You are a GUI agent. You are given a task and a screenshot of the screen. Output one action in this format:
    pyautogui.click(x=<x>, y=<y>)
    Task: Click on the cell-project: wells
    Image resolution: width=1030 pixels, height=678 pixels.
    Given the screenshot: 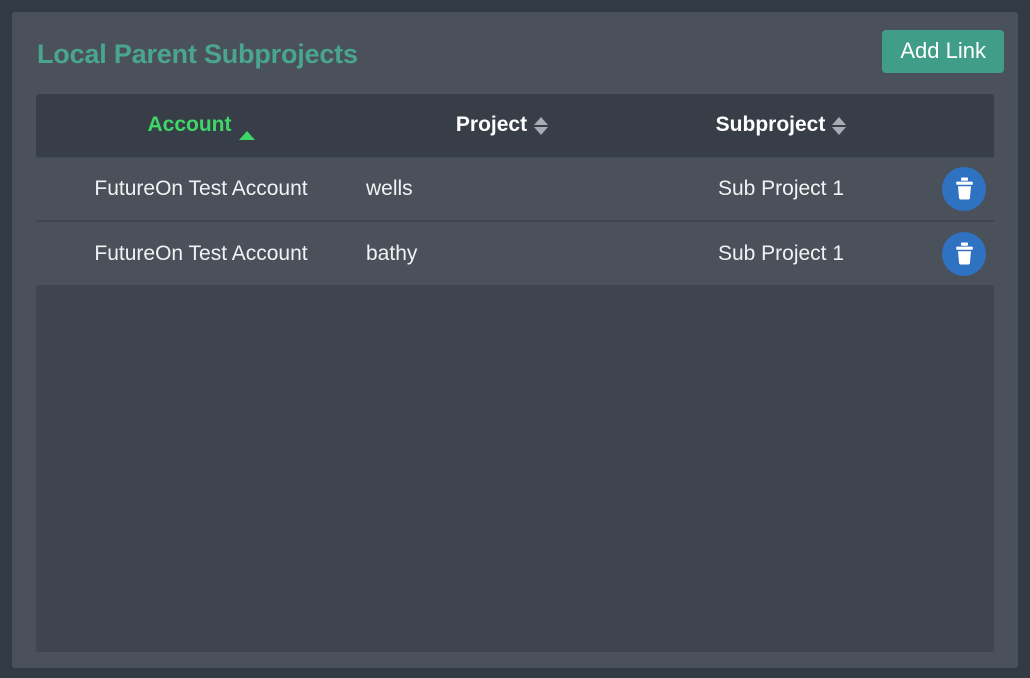 What is the action you would take?
    pyautogui.click(x=389, y=188)
    